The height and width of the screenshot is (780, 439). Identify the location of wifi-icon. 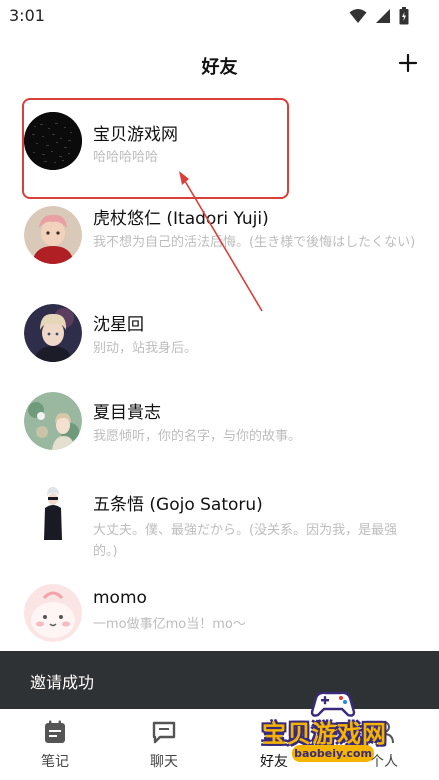
(358, 16).